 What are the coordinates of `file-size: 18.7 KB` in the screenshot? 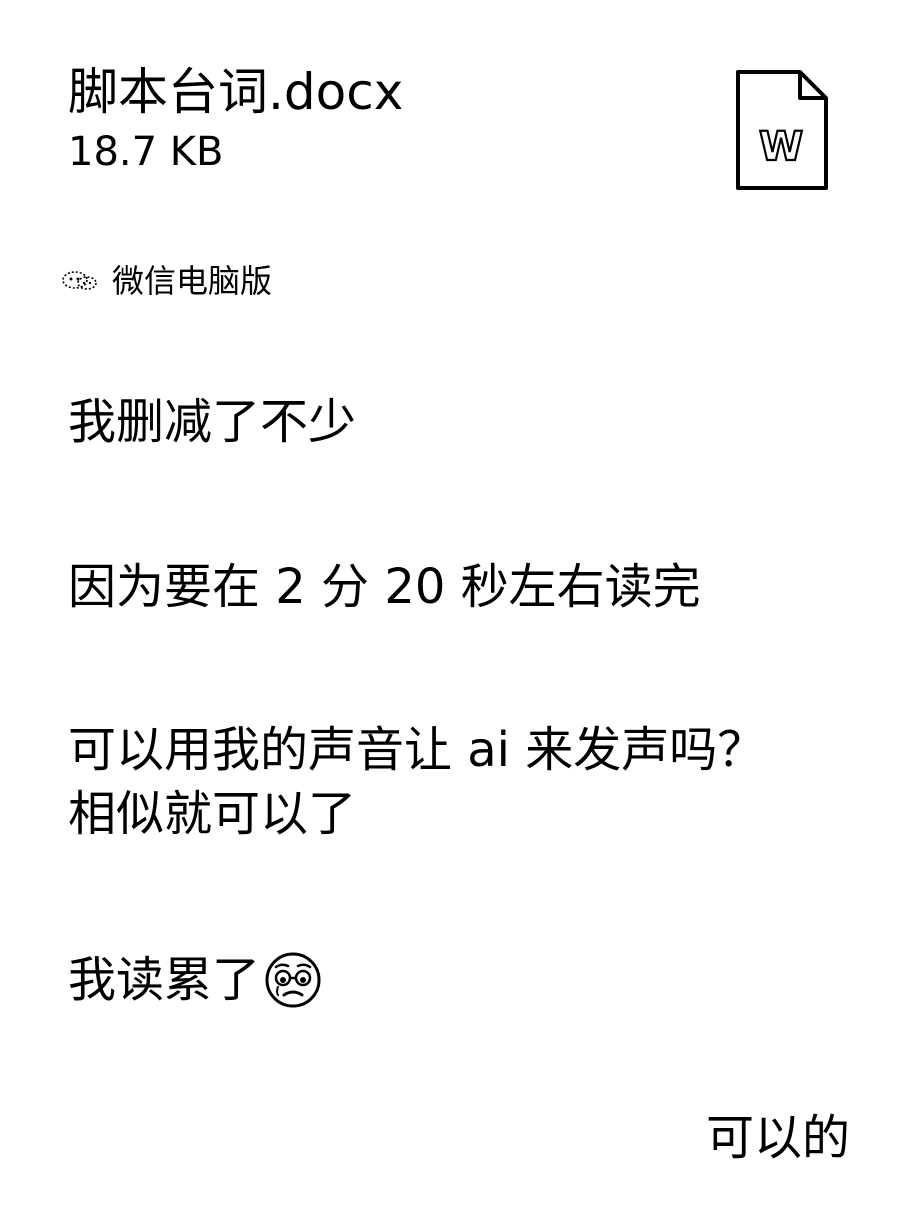 It's located at (146, 152).